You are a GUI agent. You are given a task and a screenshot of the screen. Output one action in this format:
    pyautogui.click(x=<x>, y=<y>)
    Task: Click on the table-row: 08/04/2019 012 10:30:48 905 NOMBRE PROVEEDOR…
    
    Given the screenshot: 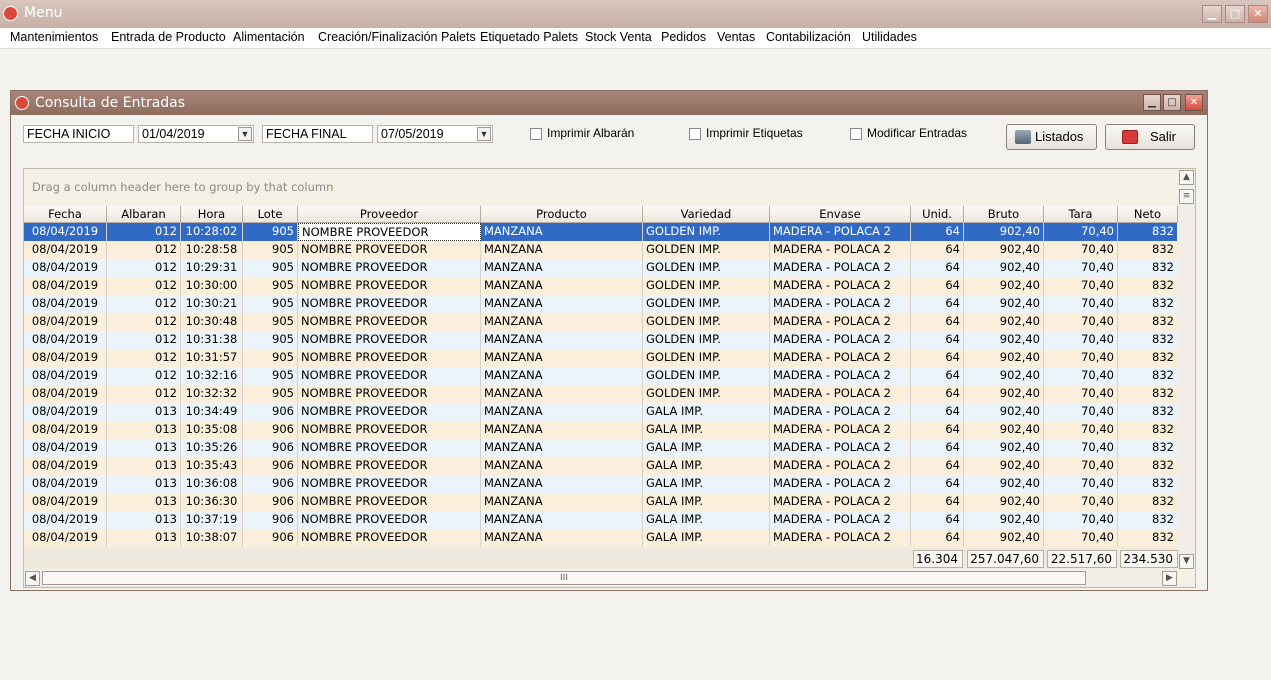 What is the action you would take?
    pyautogui.click(x=600, y=322)
    